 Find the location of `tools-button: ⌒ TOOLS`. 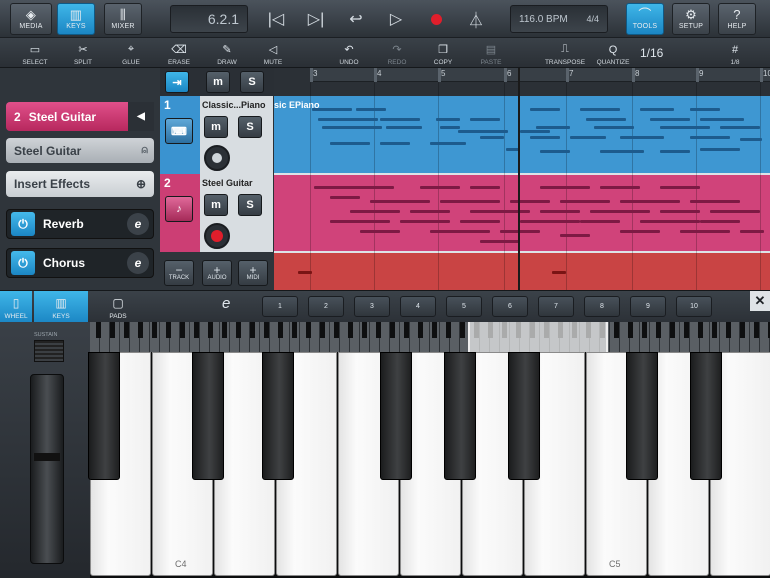

tools-button: ⌒ TOOLS is located at coordinates (645, 19).